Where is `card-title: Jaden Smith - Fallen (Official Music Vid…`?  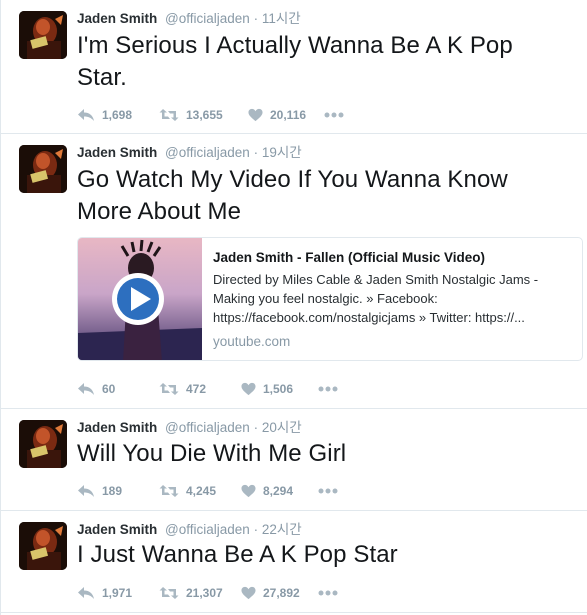
card-title: Jaden Smith - Fallen (Official Music Vid… is located at coordinates (394, 258).